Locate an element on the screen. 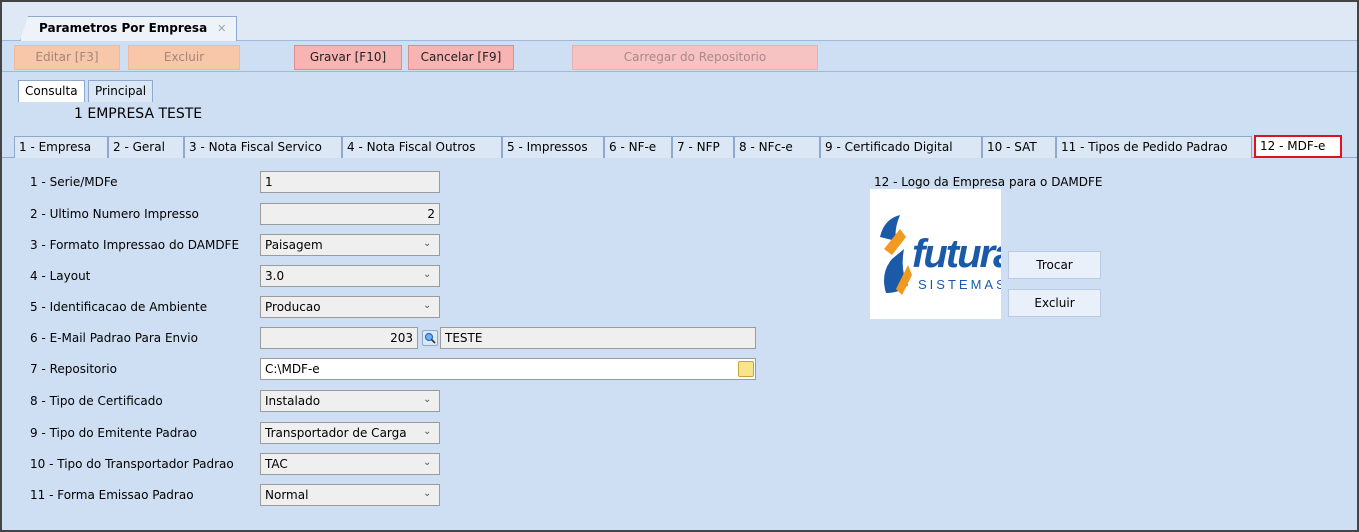 The image size is (1359, 532). ambiente-label: 5 - Identificacao de Ambiente is located at coordinates (119, 307).